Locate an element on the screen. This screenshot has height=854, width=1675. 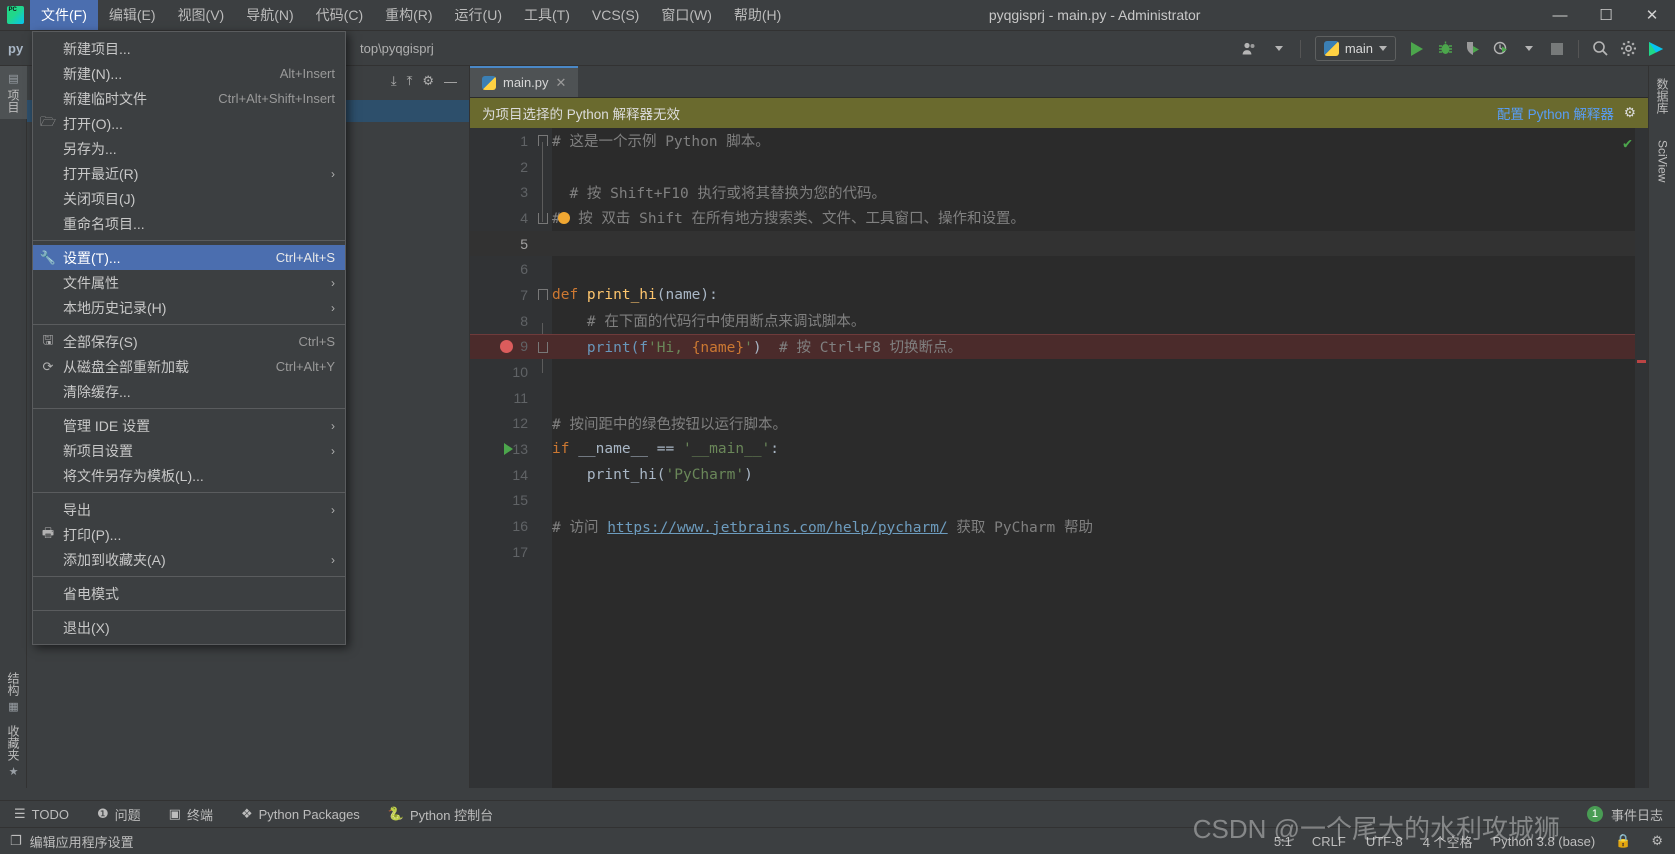
caret-position: 5:1 is located at coordinates (1283, 841).